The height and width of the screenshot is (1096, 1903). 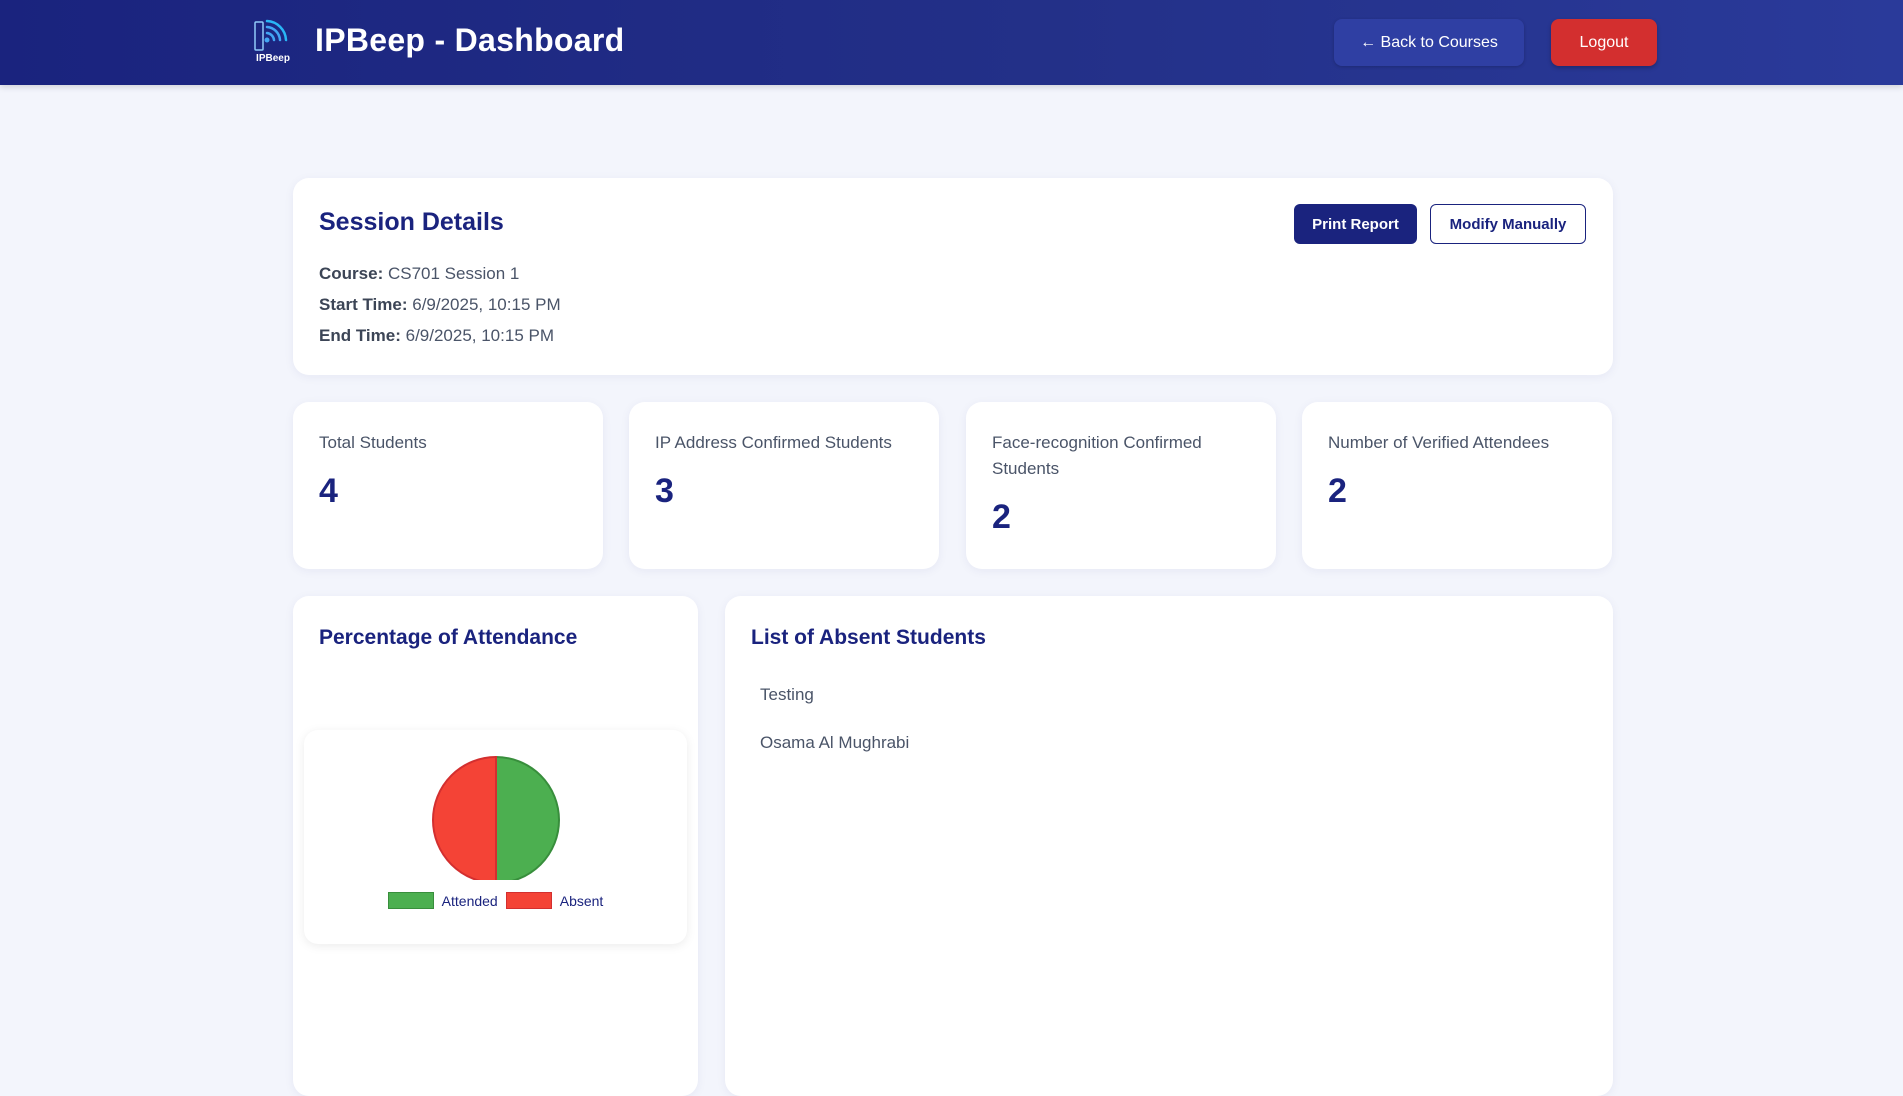 What do you see at coordinates (271, 35) in the screenshot?
I see `wifi-signal-icon` at bounding box center [271, 35].